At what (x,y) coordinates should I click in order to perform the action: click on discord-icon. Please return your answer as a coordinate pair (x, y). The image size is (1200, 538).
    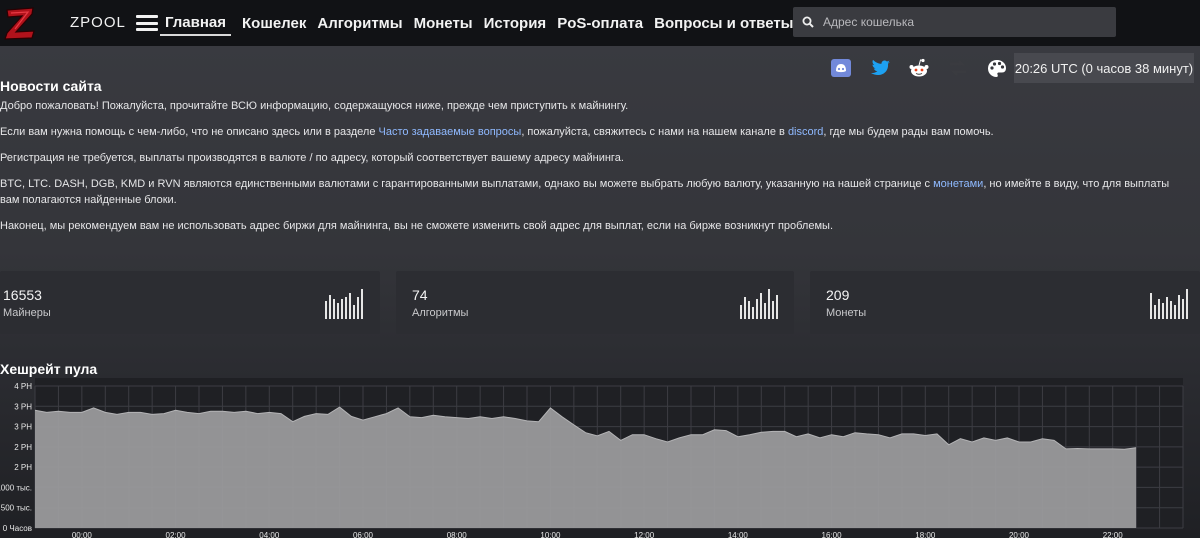
    Looking at the image, I should click on (841, 68).